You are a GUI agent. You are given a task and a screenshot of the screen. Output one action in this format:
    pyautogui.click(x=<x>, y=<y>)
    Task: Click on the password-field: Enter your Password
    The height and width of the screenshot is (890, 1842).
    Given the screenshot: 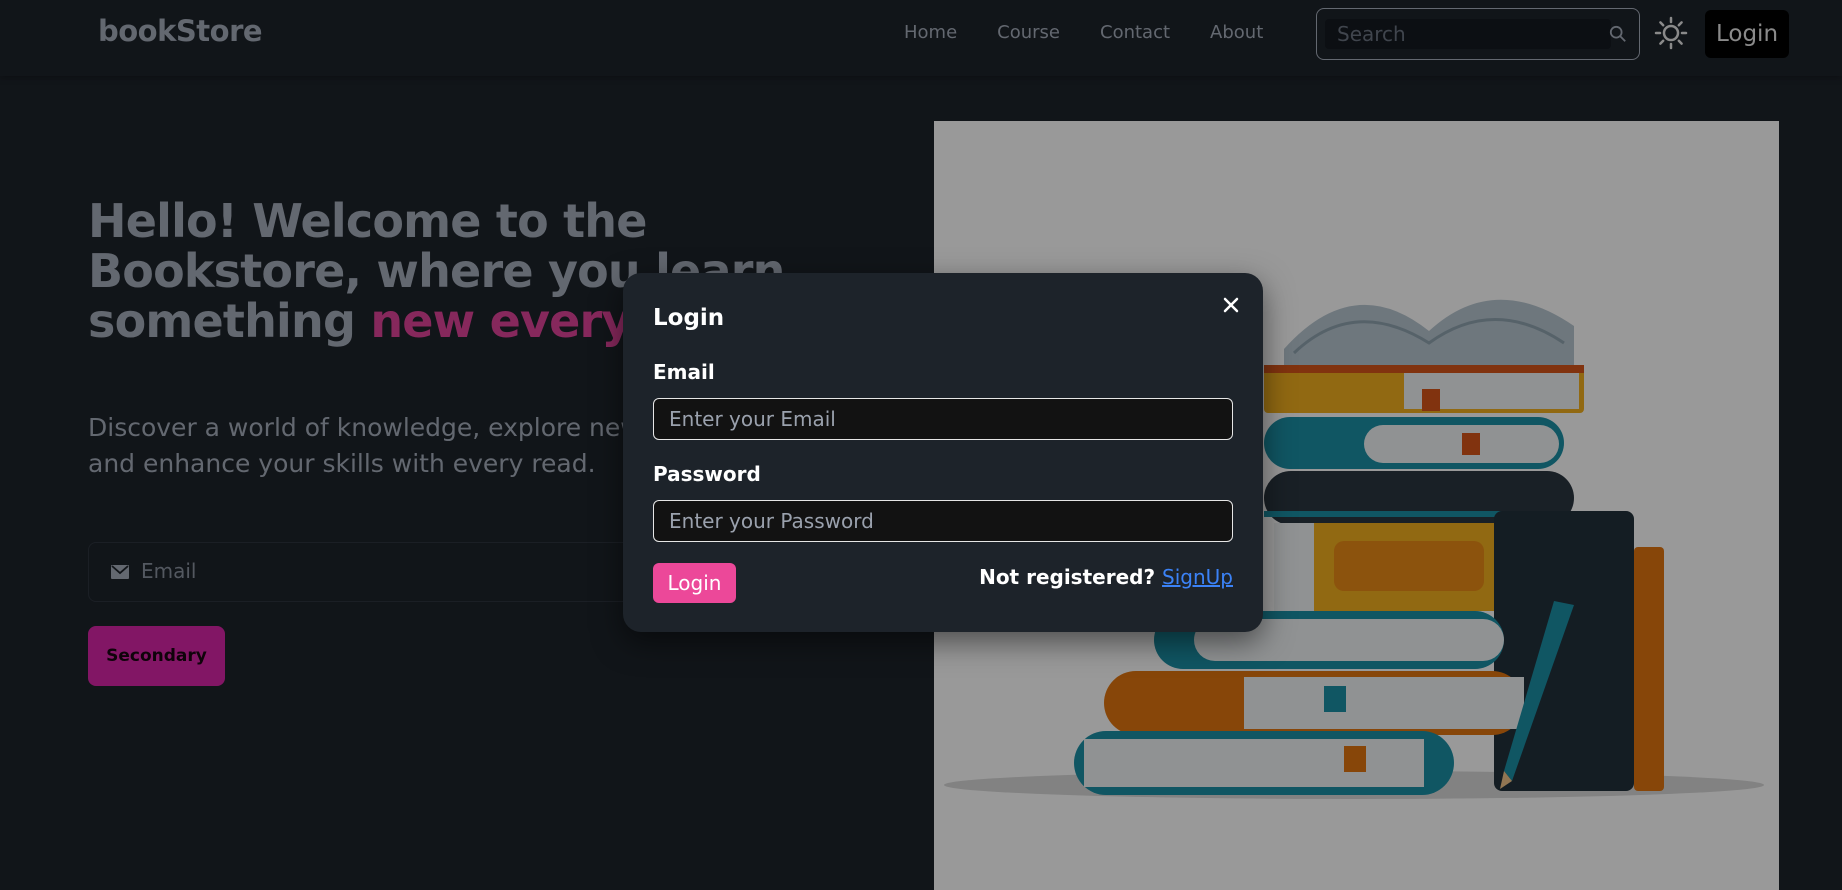 What is the action you would take?
    pyautogui.click(x=943, y=521)
    